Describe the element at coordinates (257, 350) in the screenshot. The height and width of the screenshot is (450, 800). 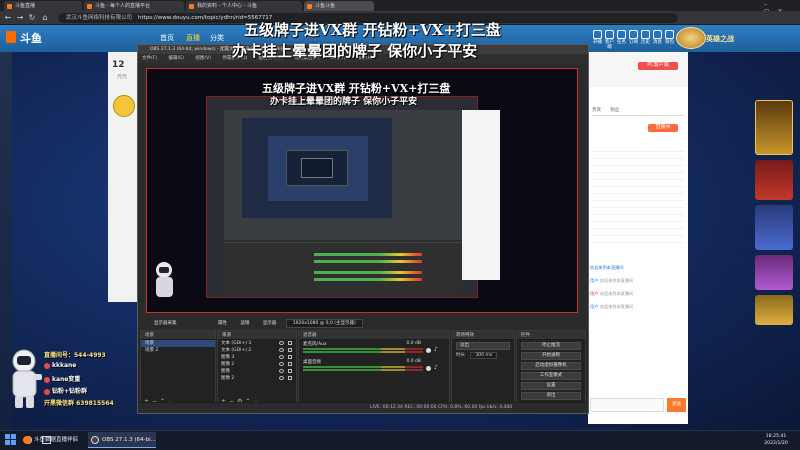
I see `source-item: 文本 (GDI+) 2` at that location.